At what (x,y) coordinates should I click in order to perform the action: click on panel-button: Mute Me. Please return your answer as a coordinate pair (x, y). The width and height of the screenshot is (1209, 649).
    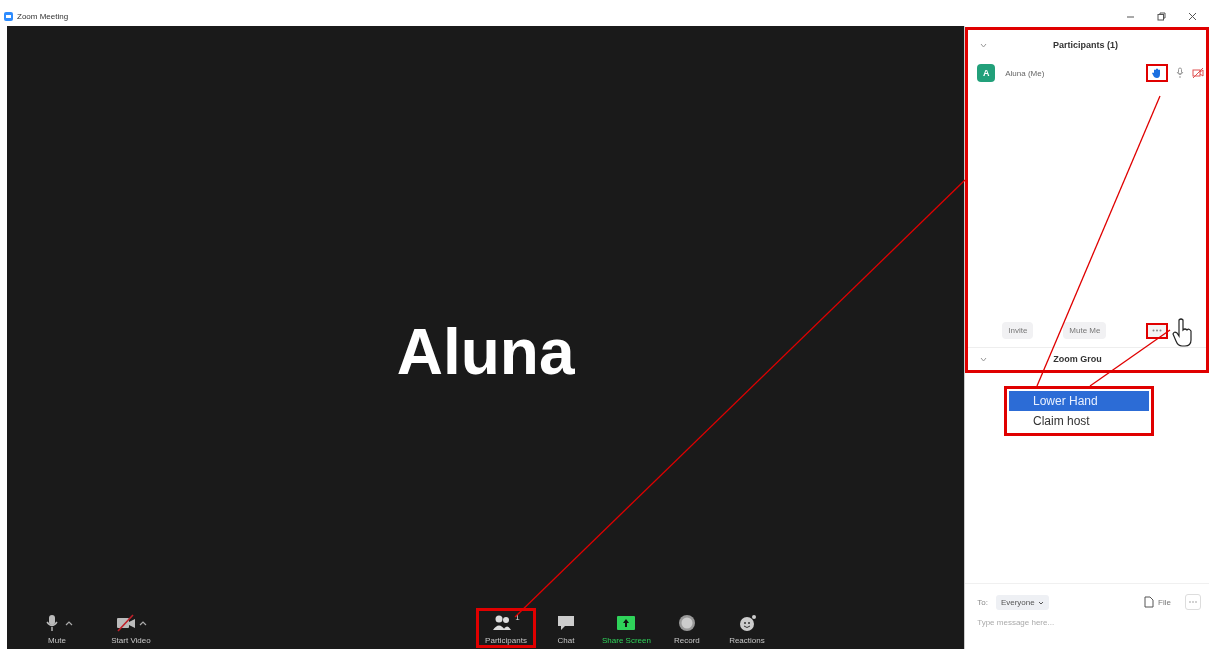
    Looking at the image, I should click on (1085, 330).